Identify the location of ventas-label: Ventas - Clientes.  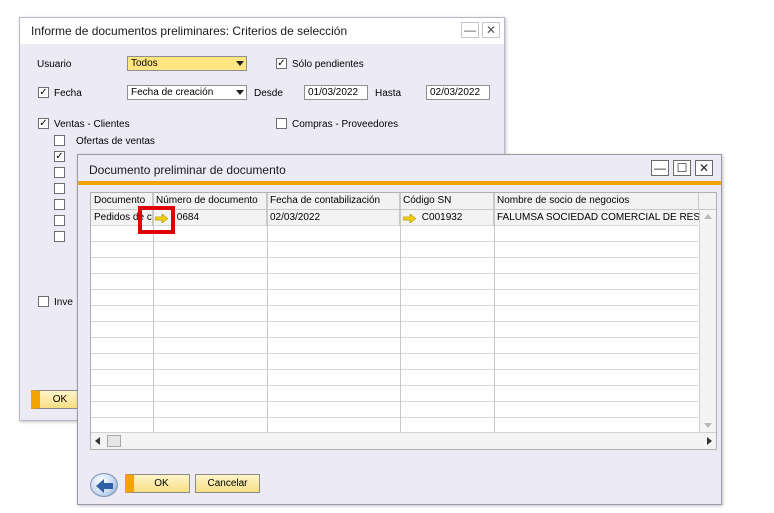
(92, 124).